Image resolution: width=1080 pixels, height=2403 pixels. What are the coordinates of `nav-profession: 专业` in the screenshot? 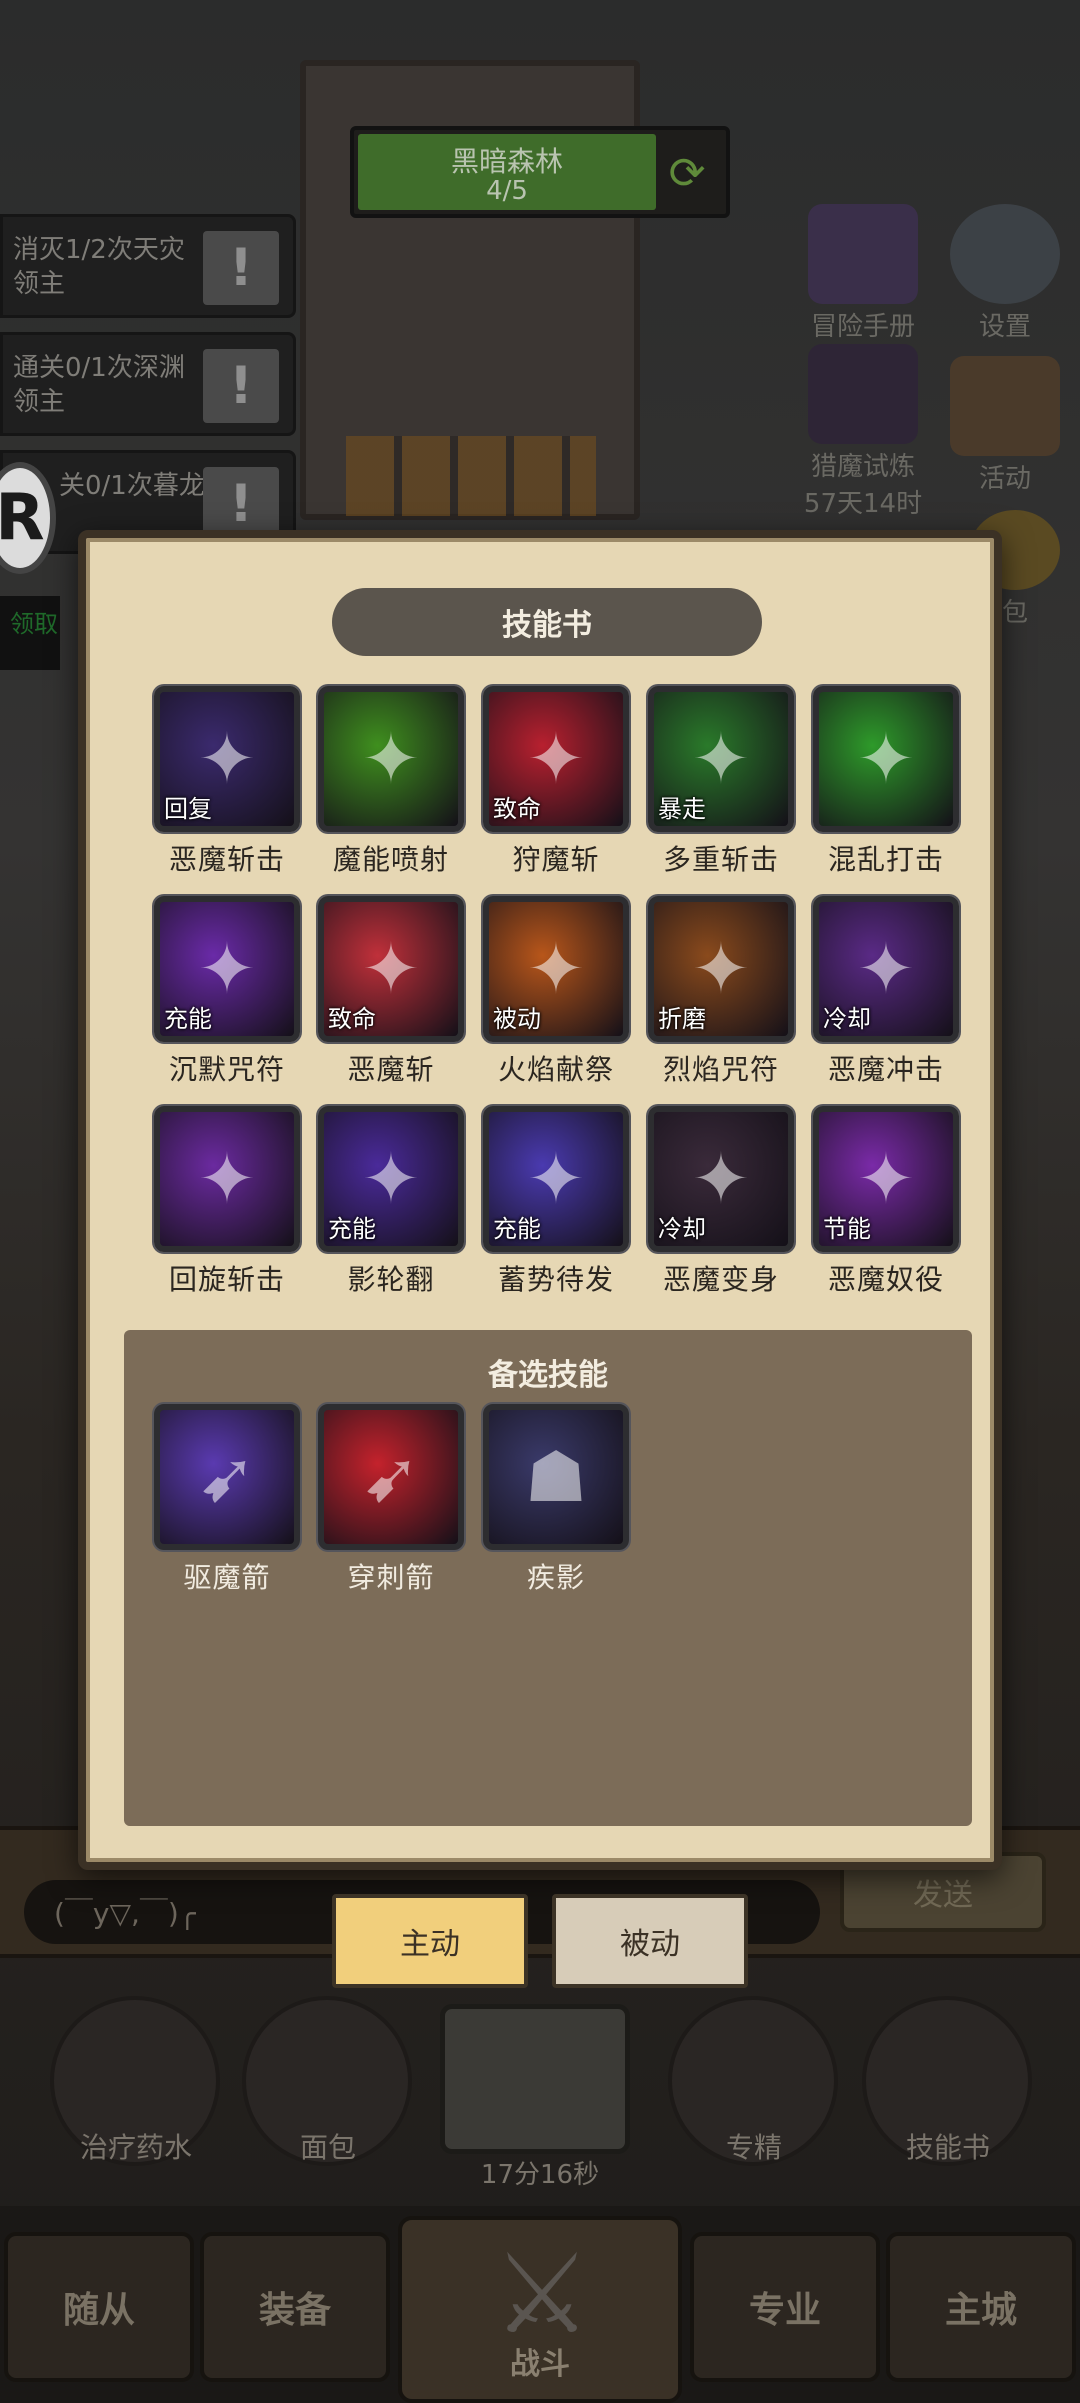 It's located at (785, 2307).